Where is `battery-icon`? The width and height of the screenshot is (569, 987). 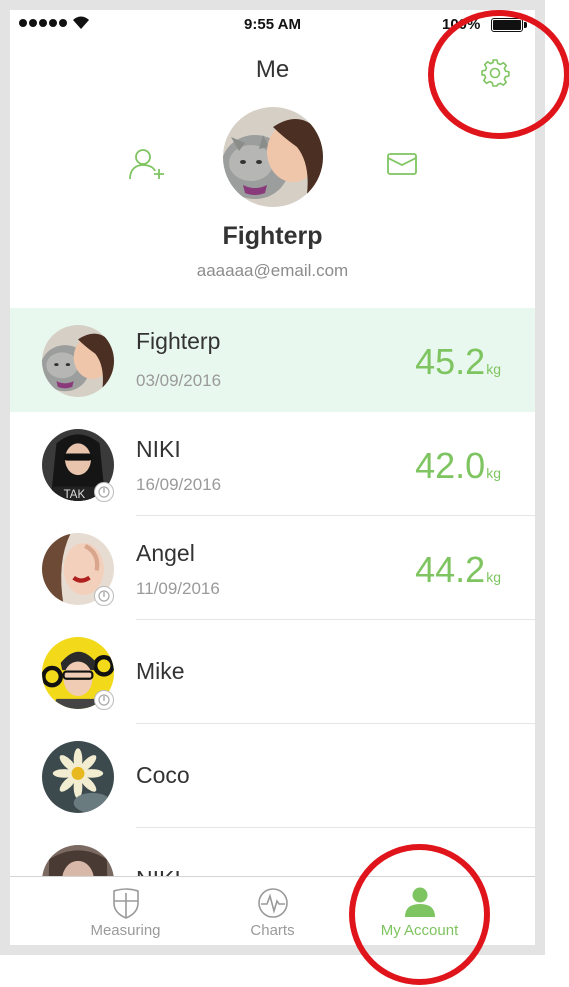 battery-icon is located at coordinates (509, 25).